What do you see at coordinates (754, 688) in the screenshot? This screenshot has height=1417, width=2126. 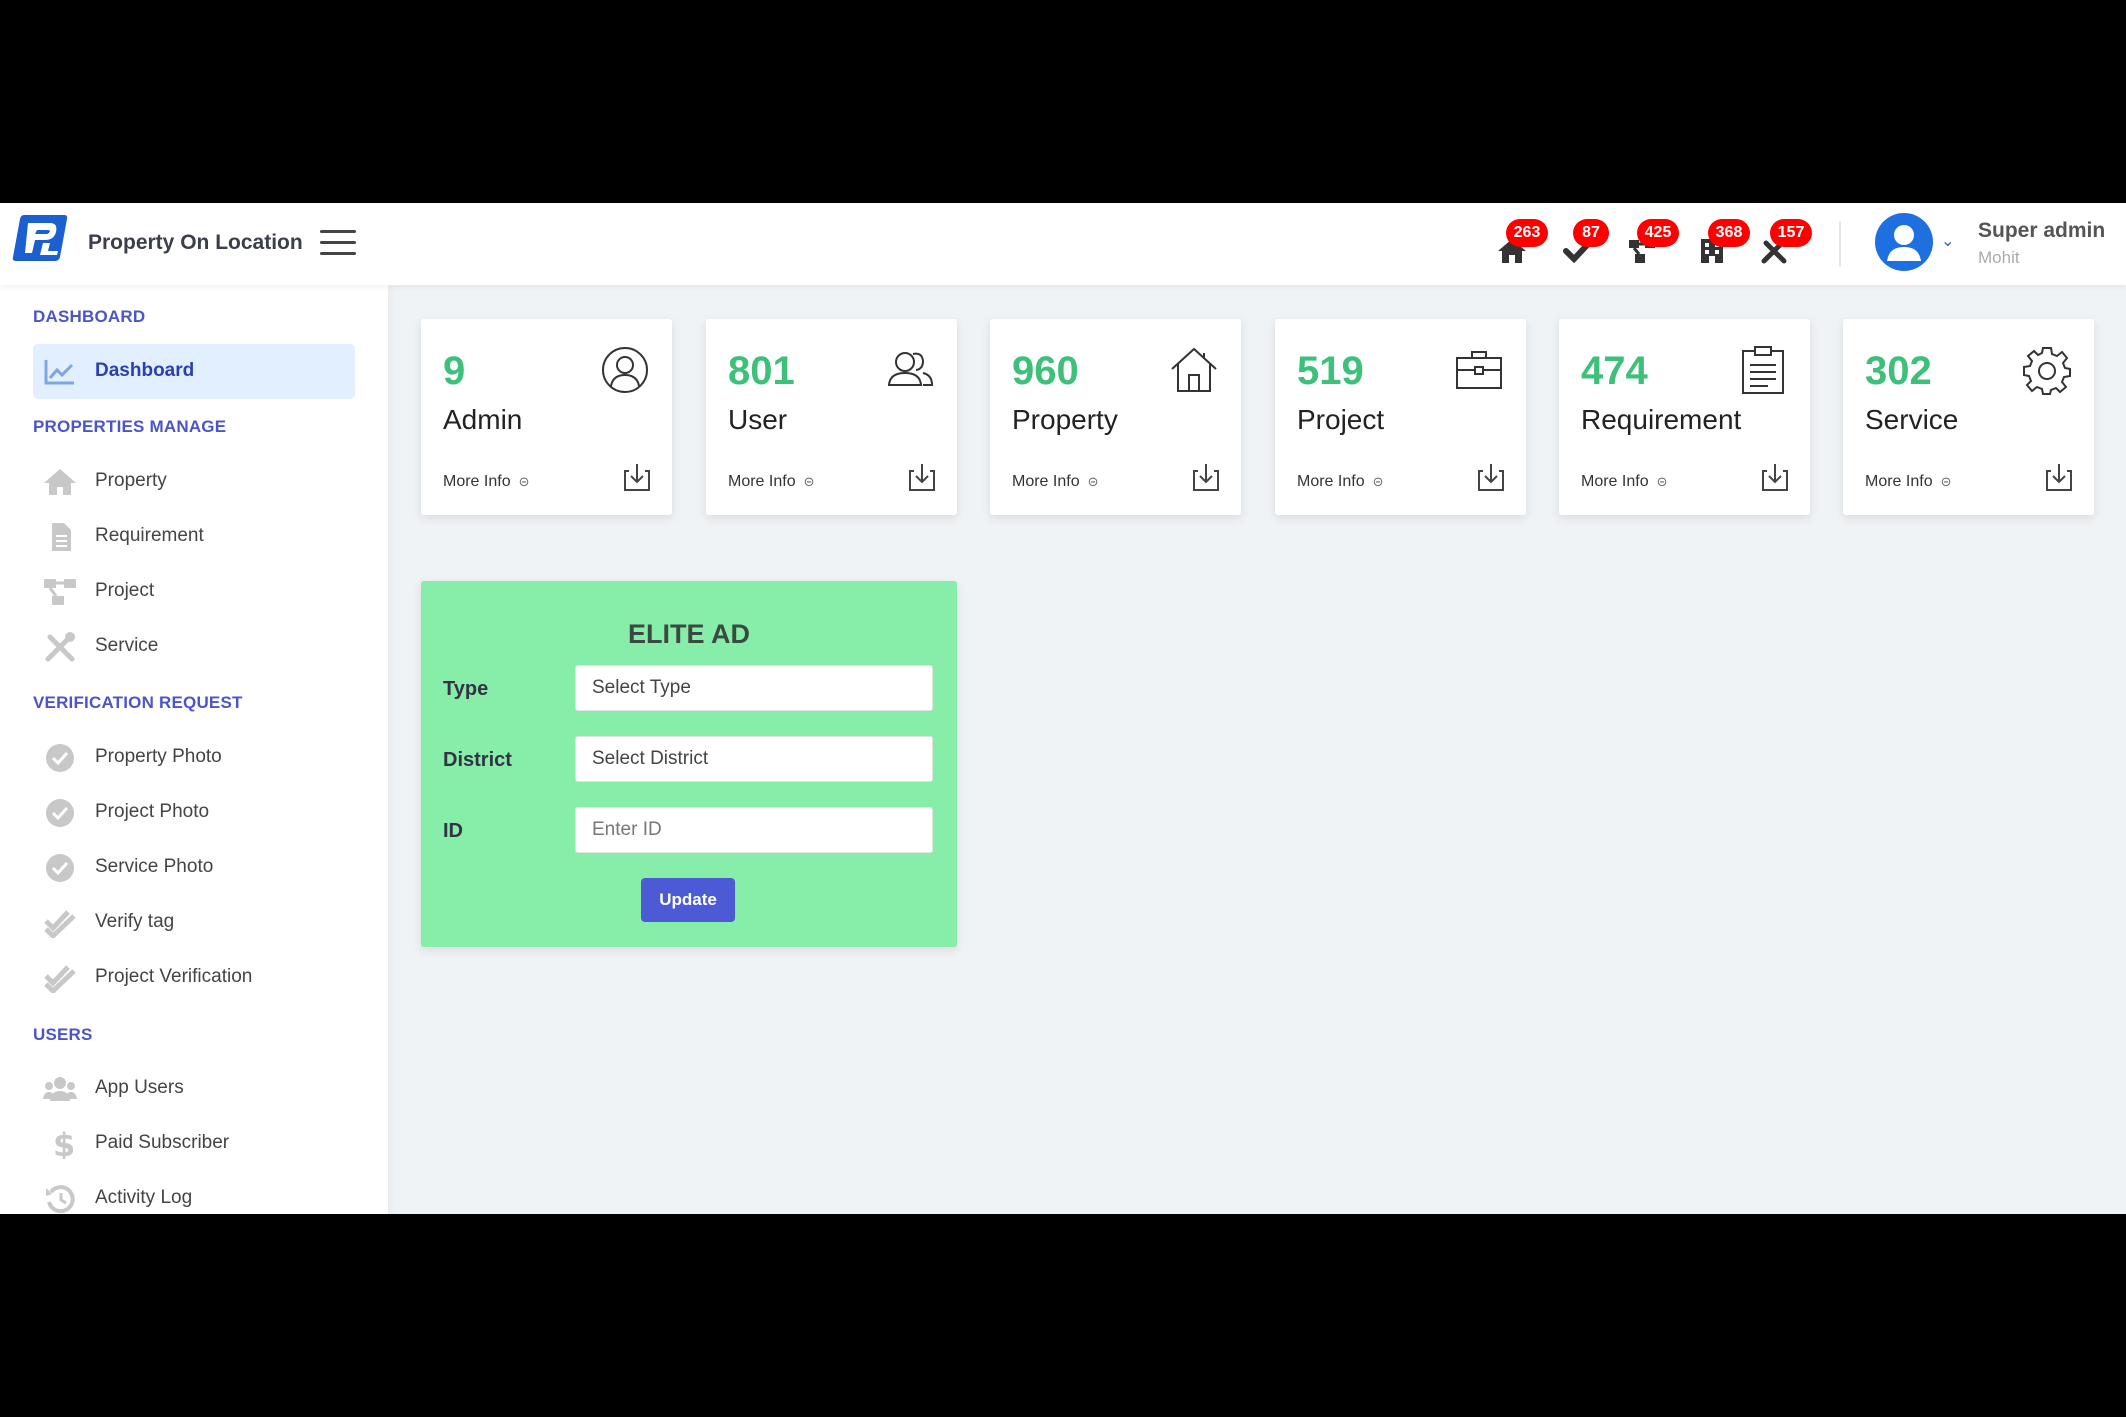 I see `type-select: Select Type` at bounding box center [754, 688].